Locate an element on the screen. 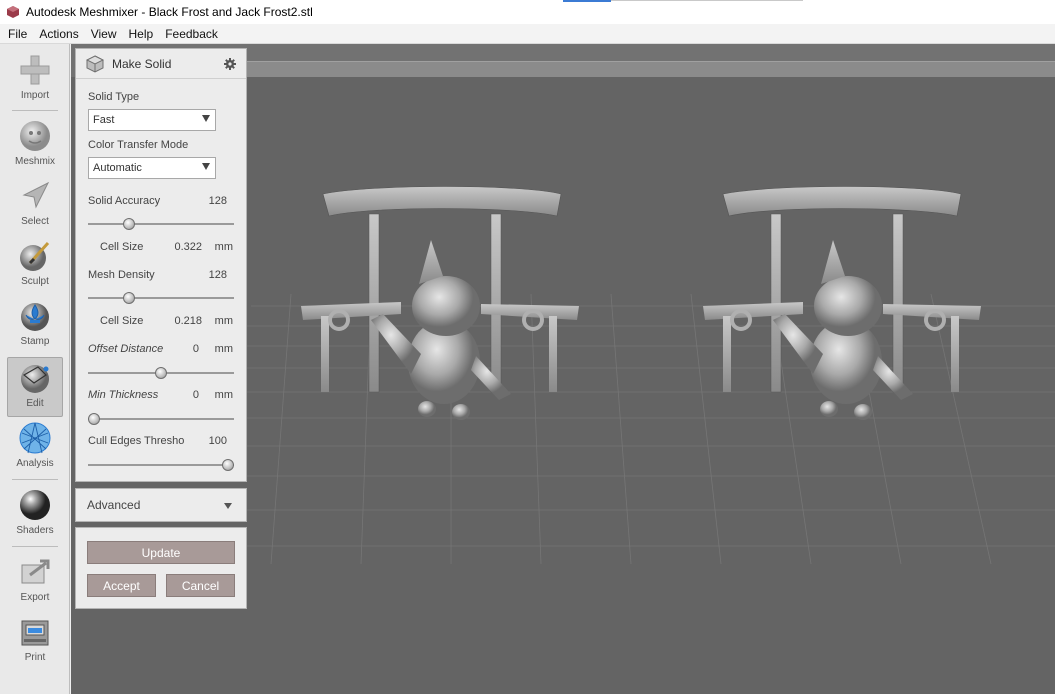  tool-meshmix: Meshmix is located at coordinates (35, 146).